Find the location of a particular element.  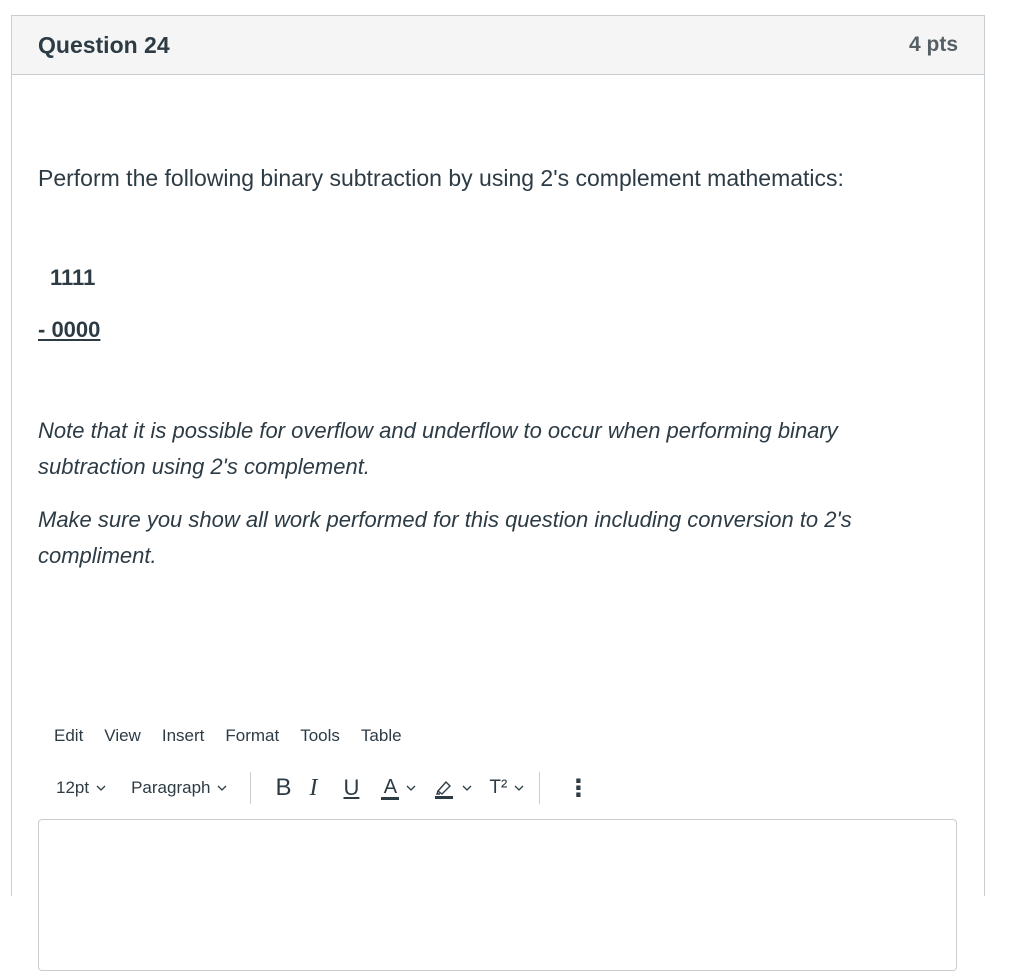

font-size-dropdown: 12pt is located at coordinates (81, 788).